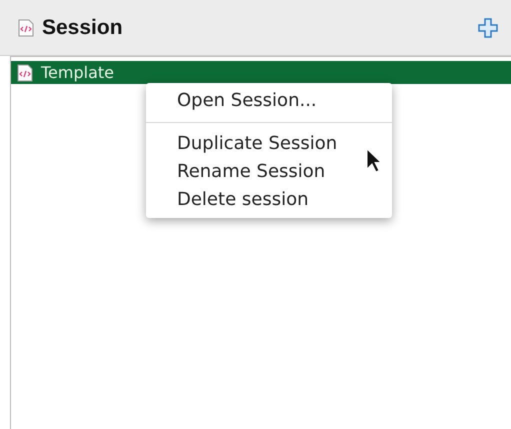 Image resolution: width=511 pixels, height=429 pixels. What do you see at coordinates (269, 200) in the screenshot?
I see `menu-item: Delete session` at bounding box center [269, 200].